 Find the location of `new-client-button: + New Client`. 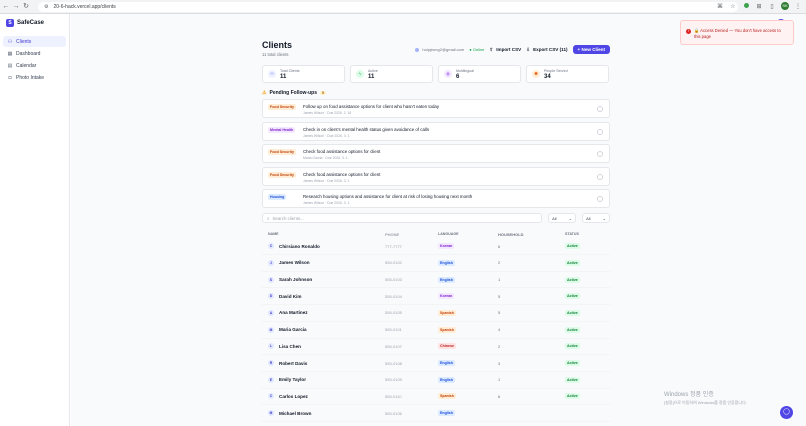

new-client-button: + New Client is located at coordinates (591, 49).